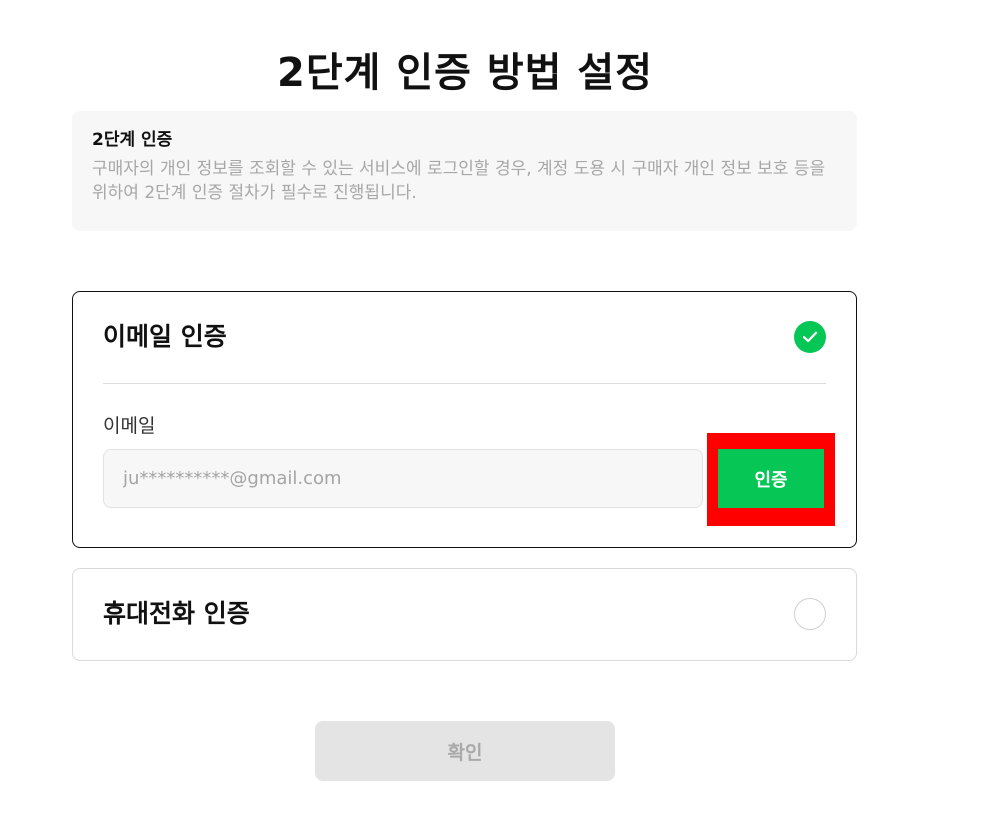 The width and height of the screenshot is (986, 828). Describe the element at coordinates (403, 478) in the screenshot. I see `email-field` at that location.